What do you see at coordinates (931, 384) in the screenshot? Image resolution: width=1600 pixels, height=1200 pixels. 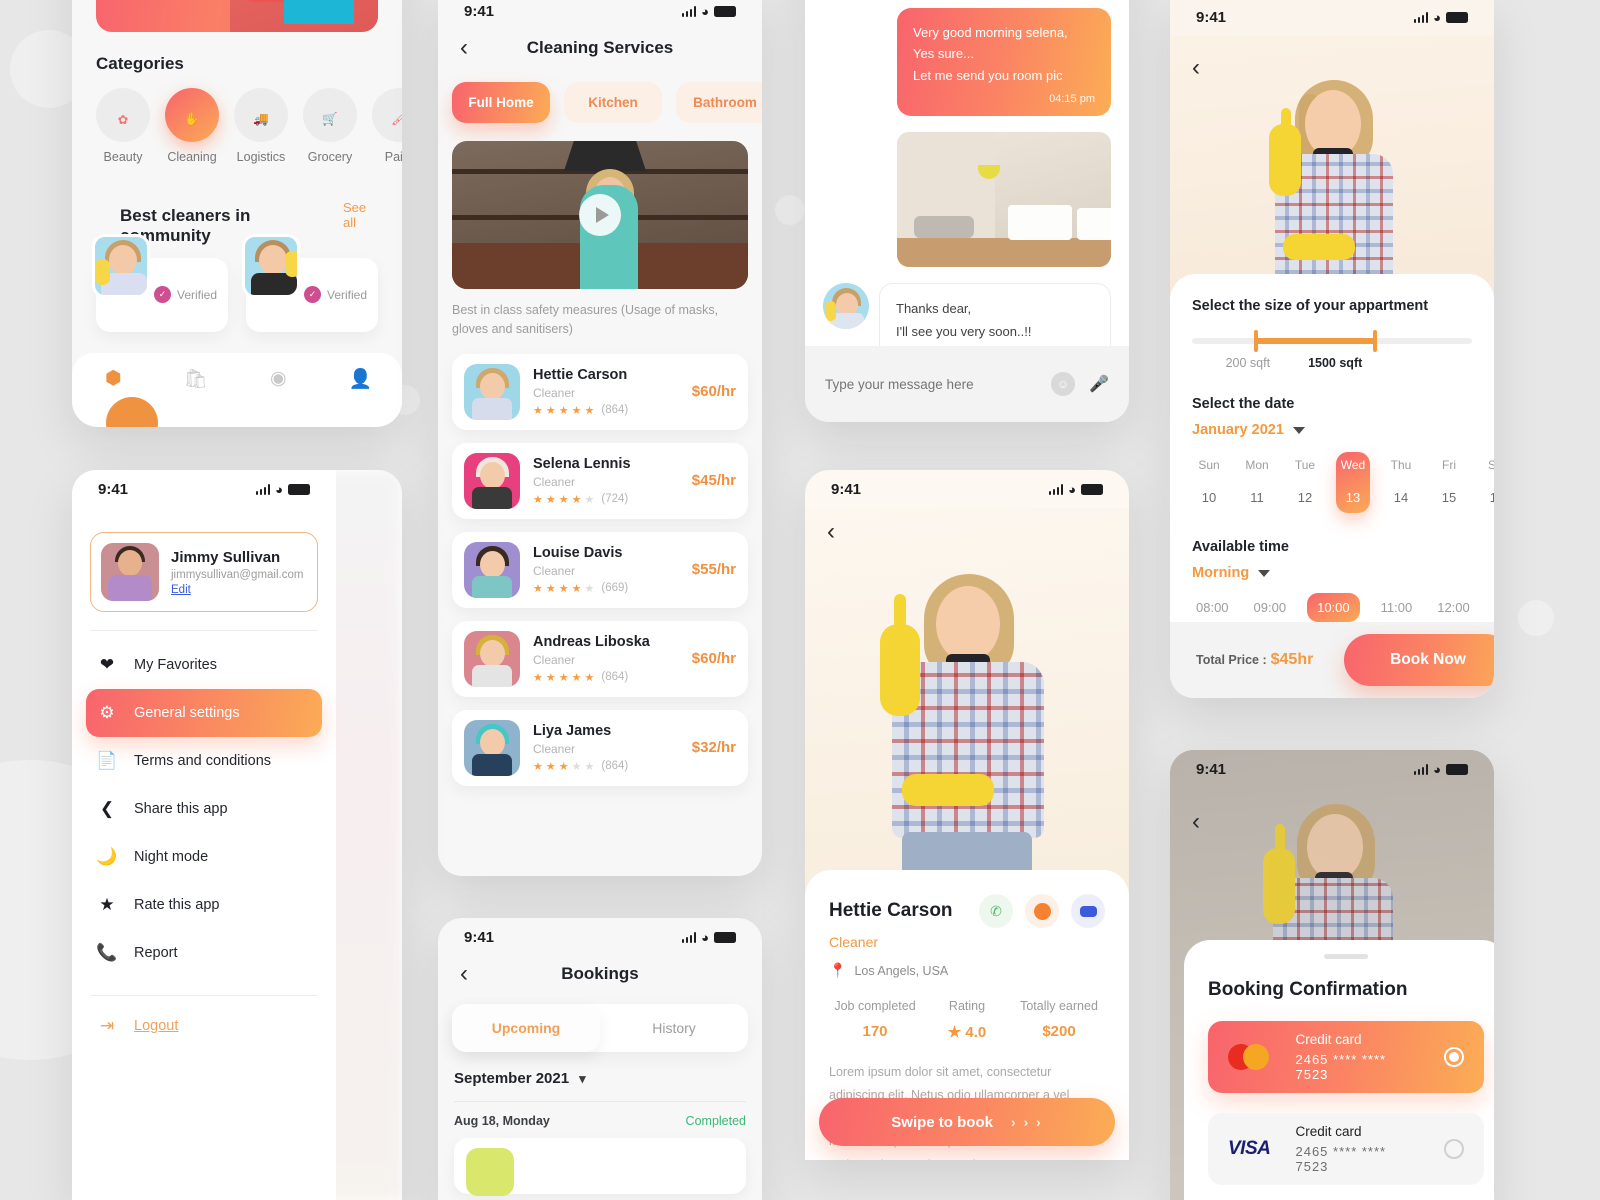 I see `message-input` at bounding box center [931, 384].